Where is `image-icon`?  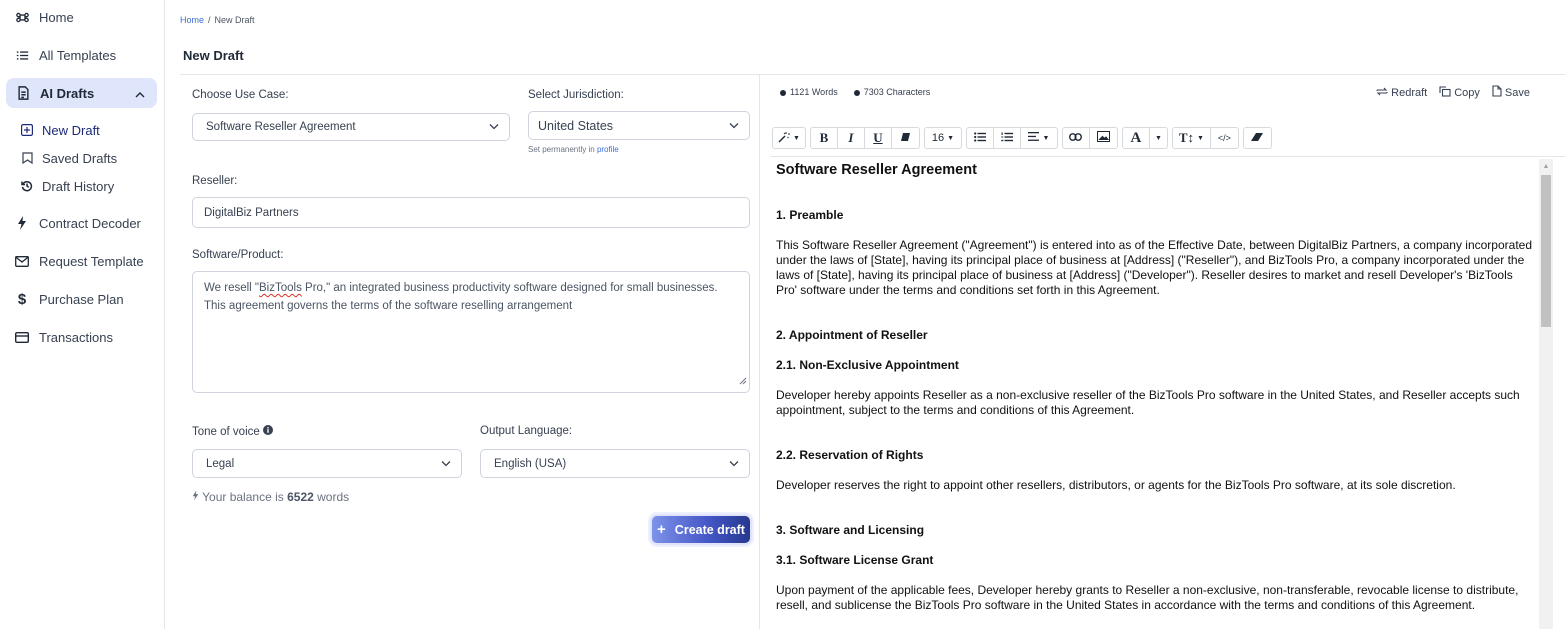 image-icon is located at coordinates (1103, 138).